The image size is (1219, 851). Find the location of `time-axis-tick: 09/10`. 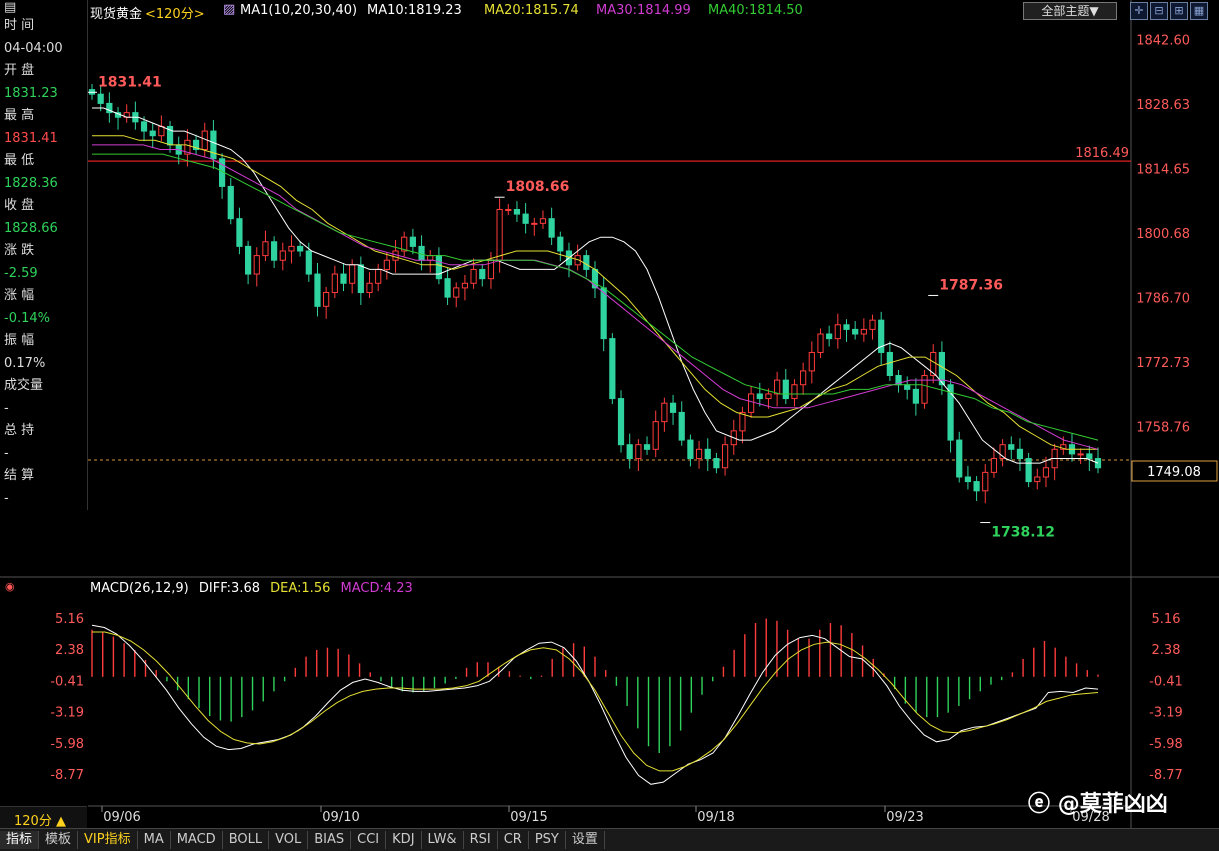

time-axis-tick: 09/10 is located at coordinates (340, 817).